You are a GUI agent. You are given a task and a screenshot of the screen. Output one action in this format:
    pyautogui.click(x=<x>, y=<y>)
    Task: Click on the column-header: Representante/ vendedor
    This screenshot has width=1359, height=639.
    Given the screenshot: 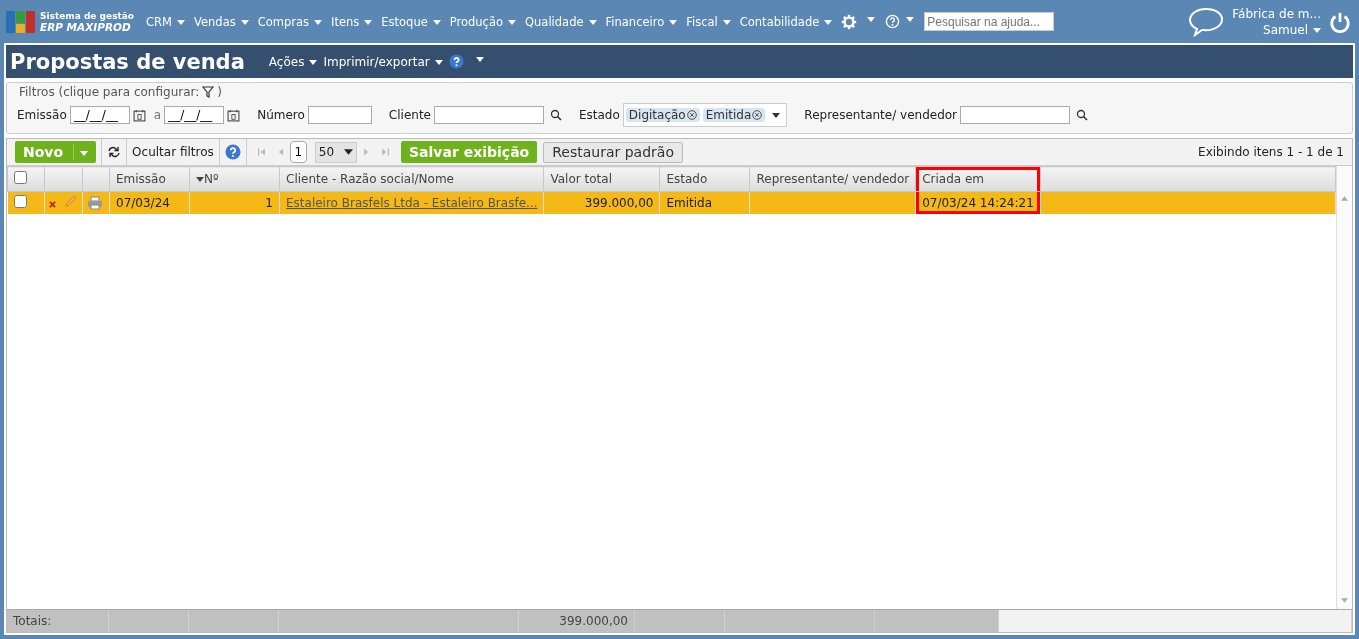 What is the action you would take?
    pyautogui.click(x=832, y=179)
    